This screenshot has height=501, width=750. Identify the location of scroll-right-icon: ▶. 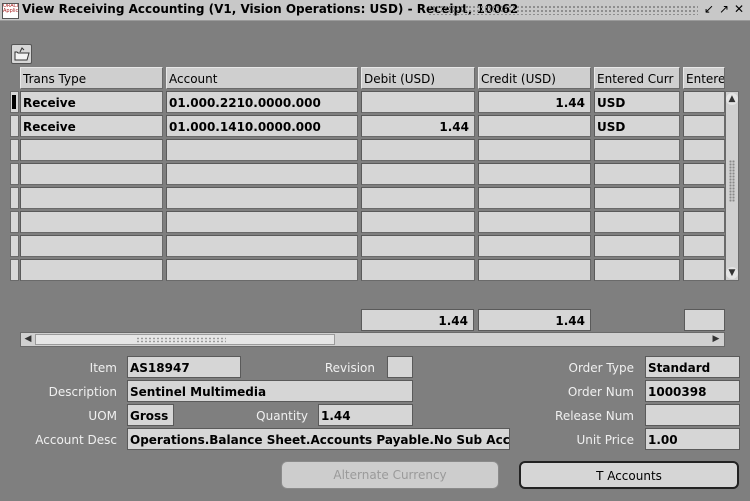
(716, 339).